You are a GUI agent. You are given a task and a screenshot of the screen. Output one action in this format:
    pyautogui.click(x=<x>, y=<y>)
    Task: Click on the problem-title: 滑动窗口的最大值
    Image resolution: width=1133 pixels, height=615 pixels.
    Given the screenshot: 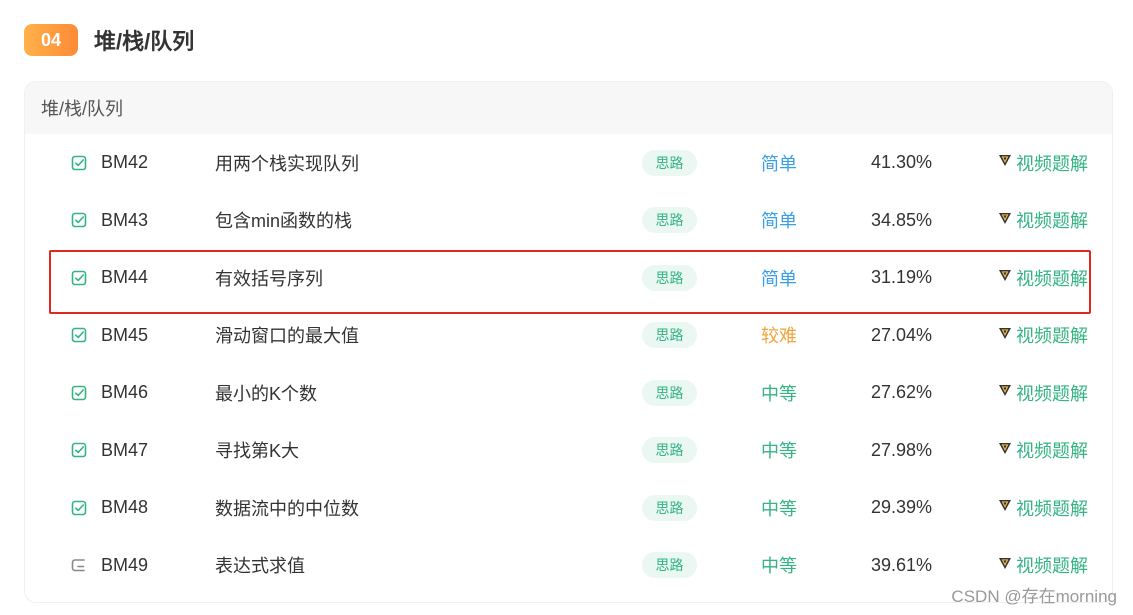 What is the action you would take?
    pyautogui.click(x=287, y=335)
    